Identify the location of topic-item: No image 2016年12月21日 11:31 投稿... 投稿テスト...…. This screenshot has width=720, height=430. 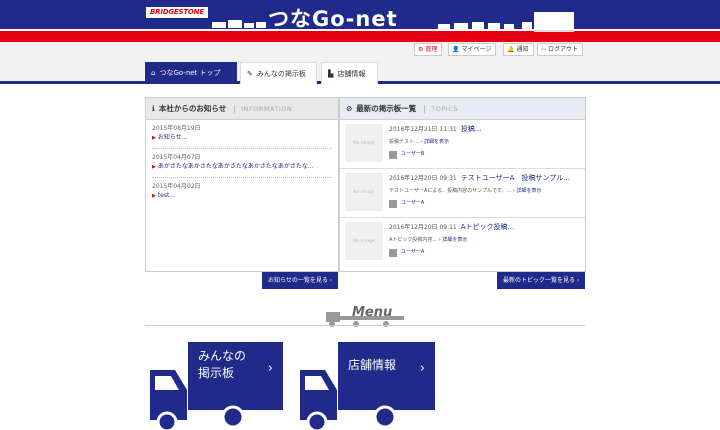
(462, 144).